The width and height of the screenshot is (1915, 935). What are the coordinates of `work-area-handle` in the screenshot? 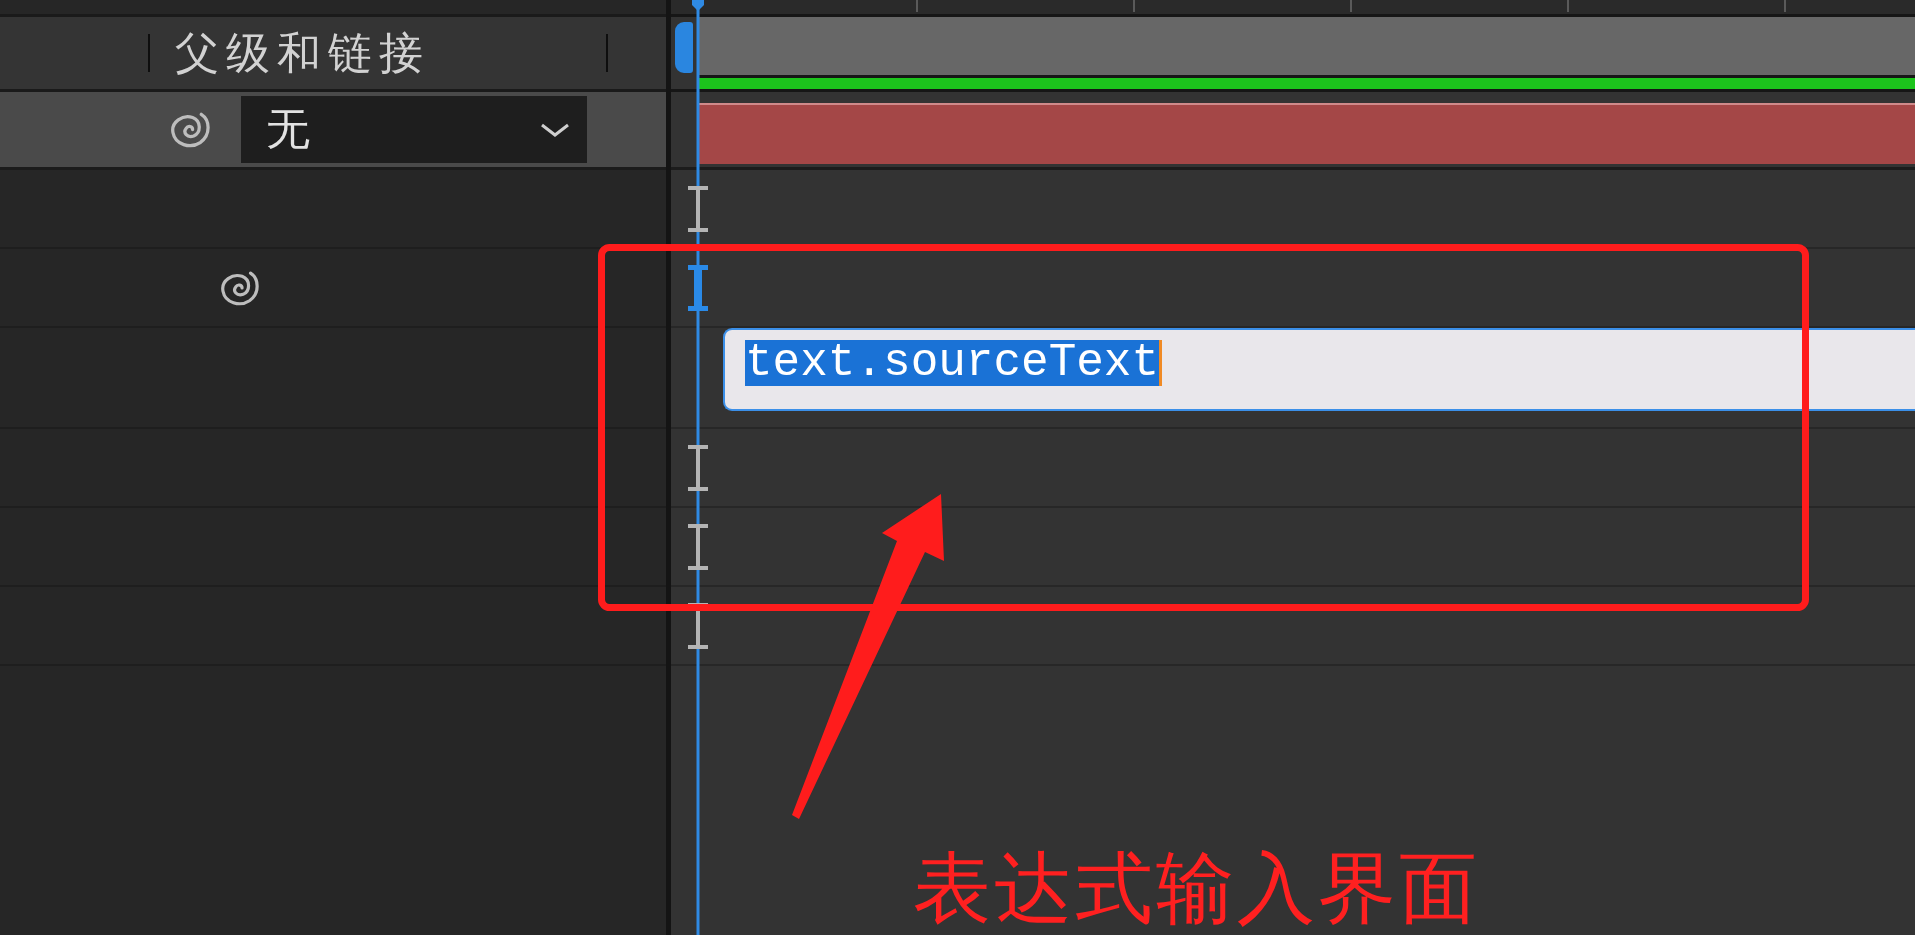 It's located at (684, 47).